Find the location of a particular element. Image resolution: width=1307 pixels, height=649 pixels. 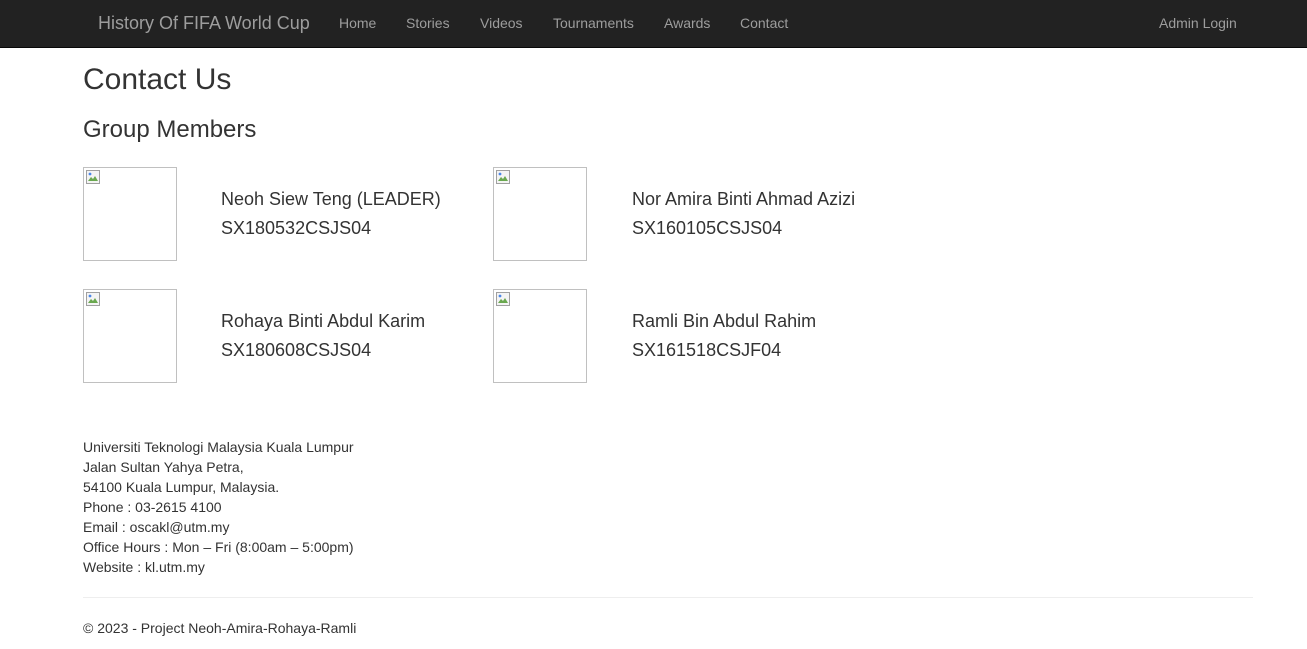

nav-contact: Contact is located at coordinates (764, 24).